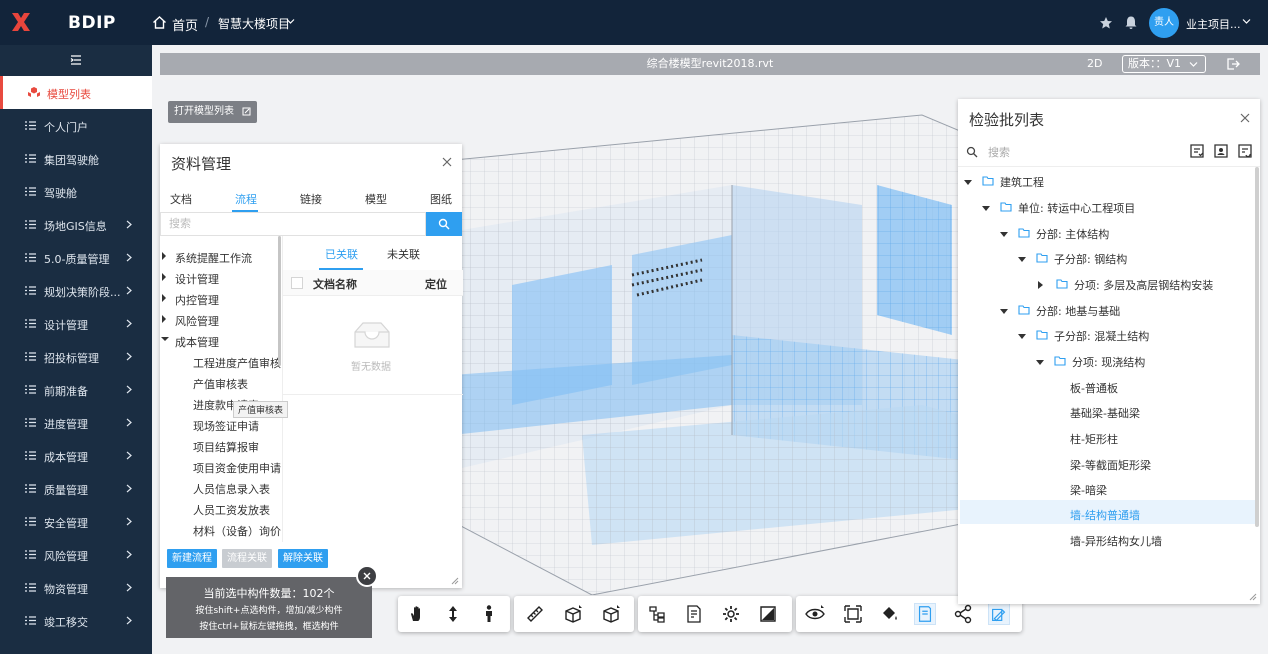 The width and height of the screenshot is (1268, 654). I want to click on structure-tree-icon, so click(657, 614).